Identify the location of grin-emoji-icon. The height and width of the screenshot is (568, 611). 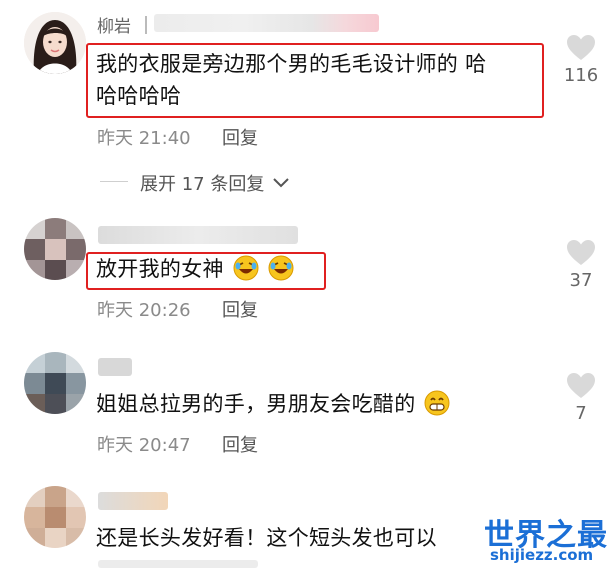
(437, 403).